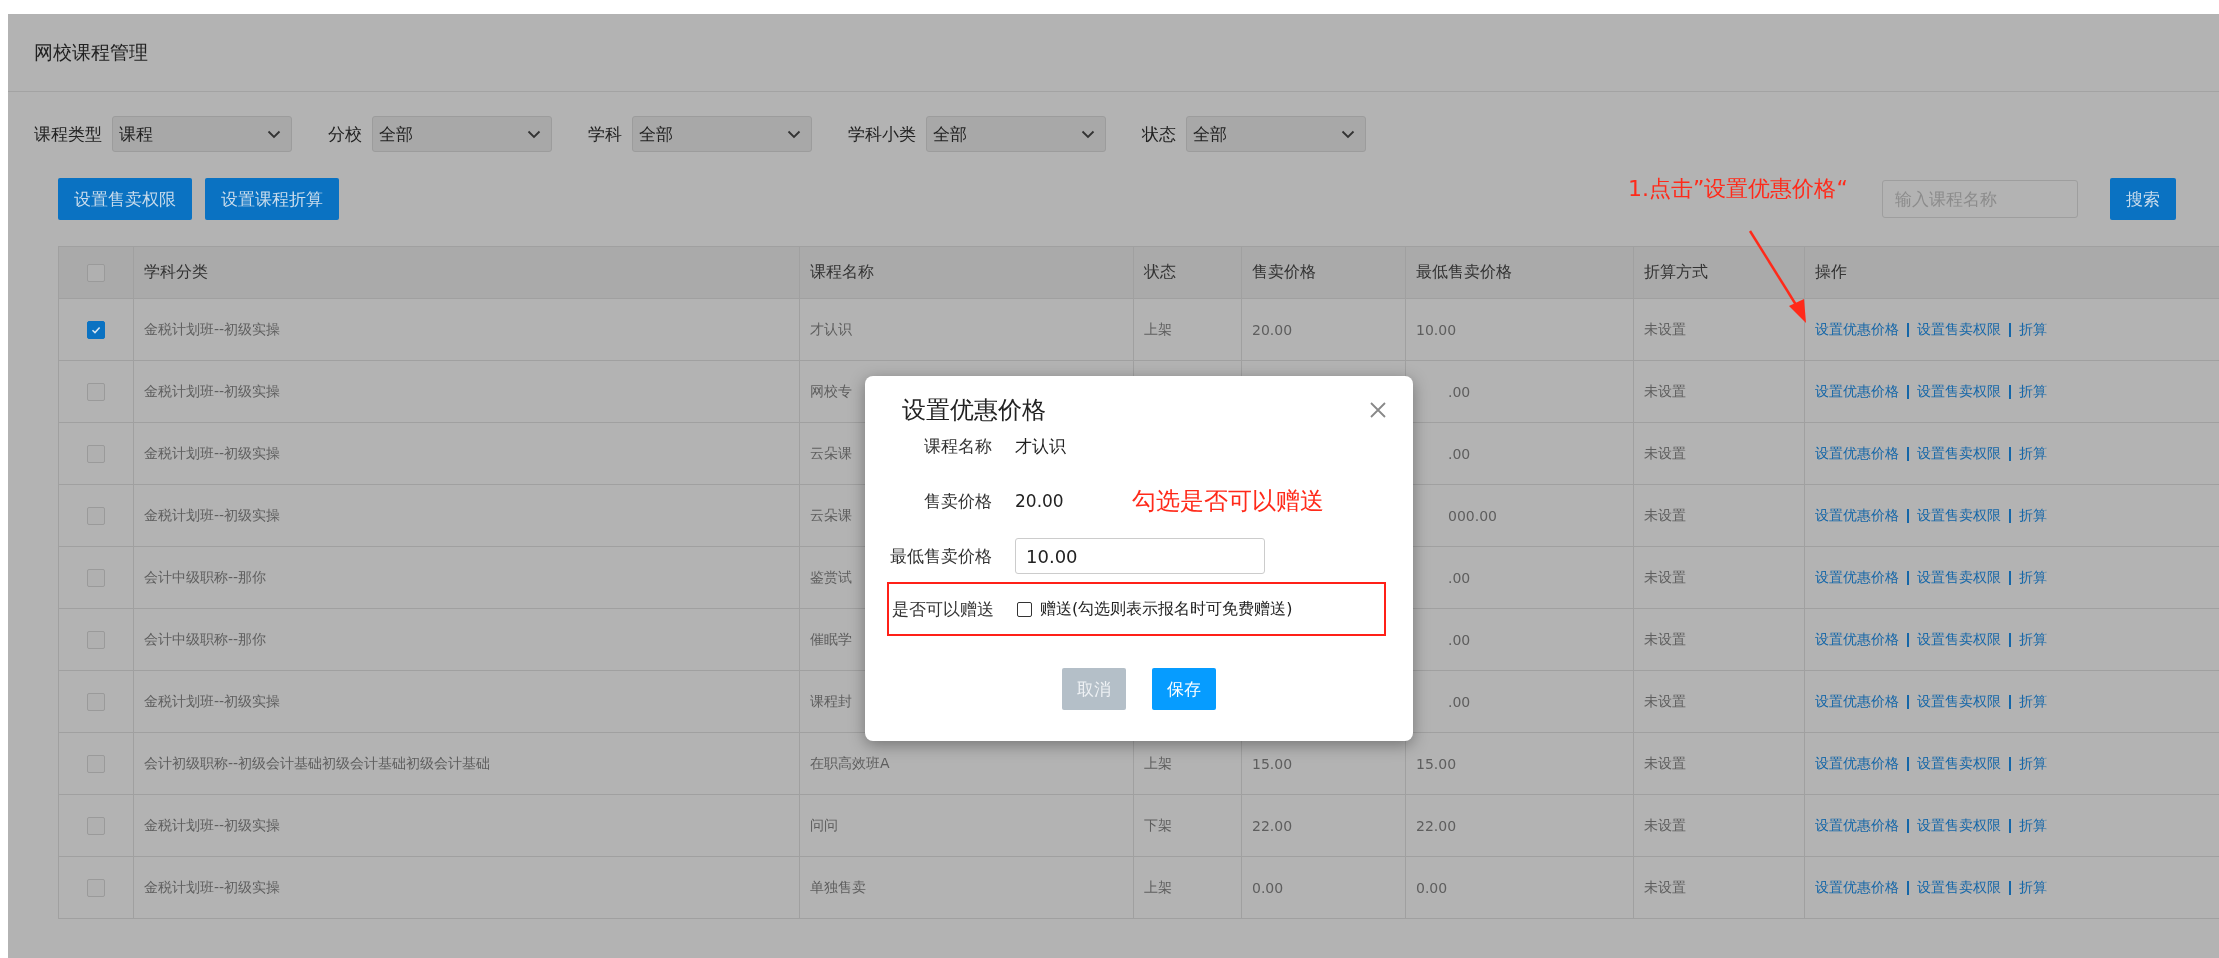 This screenshot has height=958, width=2219. What do you see at coordinates (1158, 328) in the screenshot?
I see `table-cell: 上架` at bounding box center [1158, 328].